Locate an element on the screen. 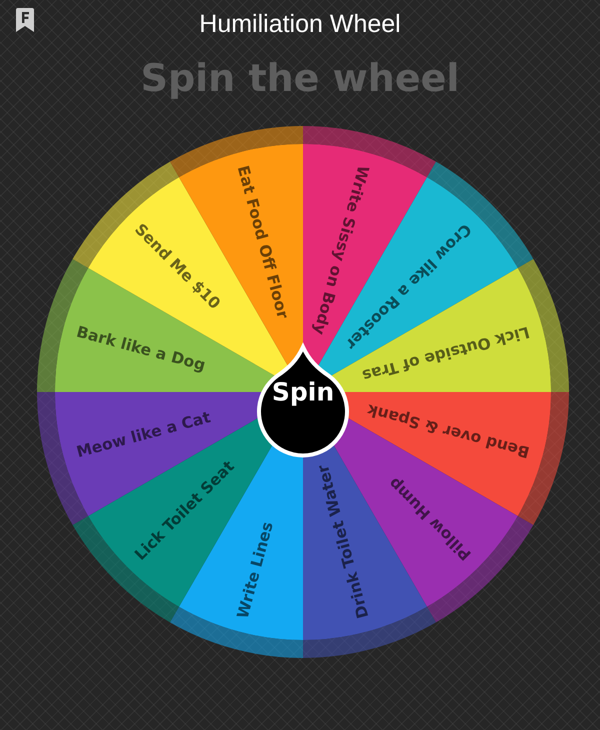 This screenshot has width=600, height=730. heading: Spin the wheel is located at coordinates (300, 78).